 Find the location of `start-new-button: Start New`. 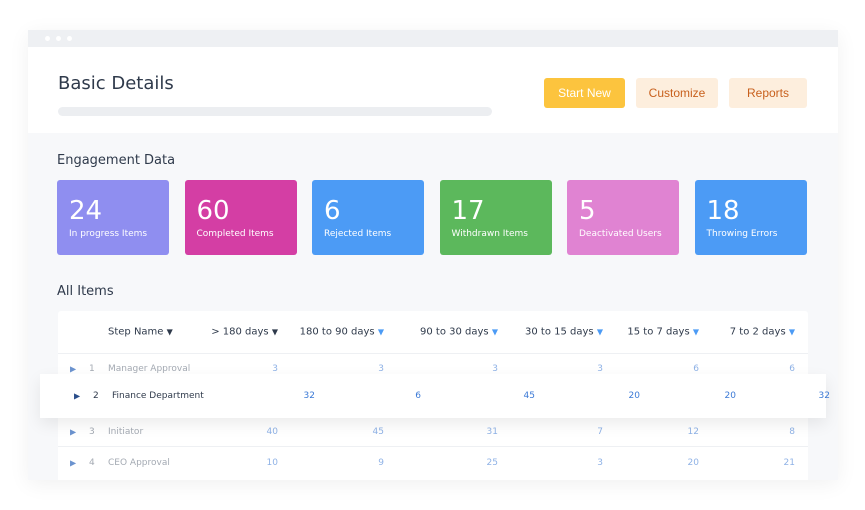

start-new-button: Start New is located at coordinates (584, 93).